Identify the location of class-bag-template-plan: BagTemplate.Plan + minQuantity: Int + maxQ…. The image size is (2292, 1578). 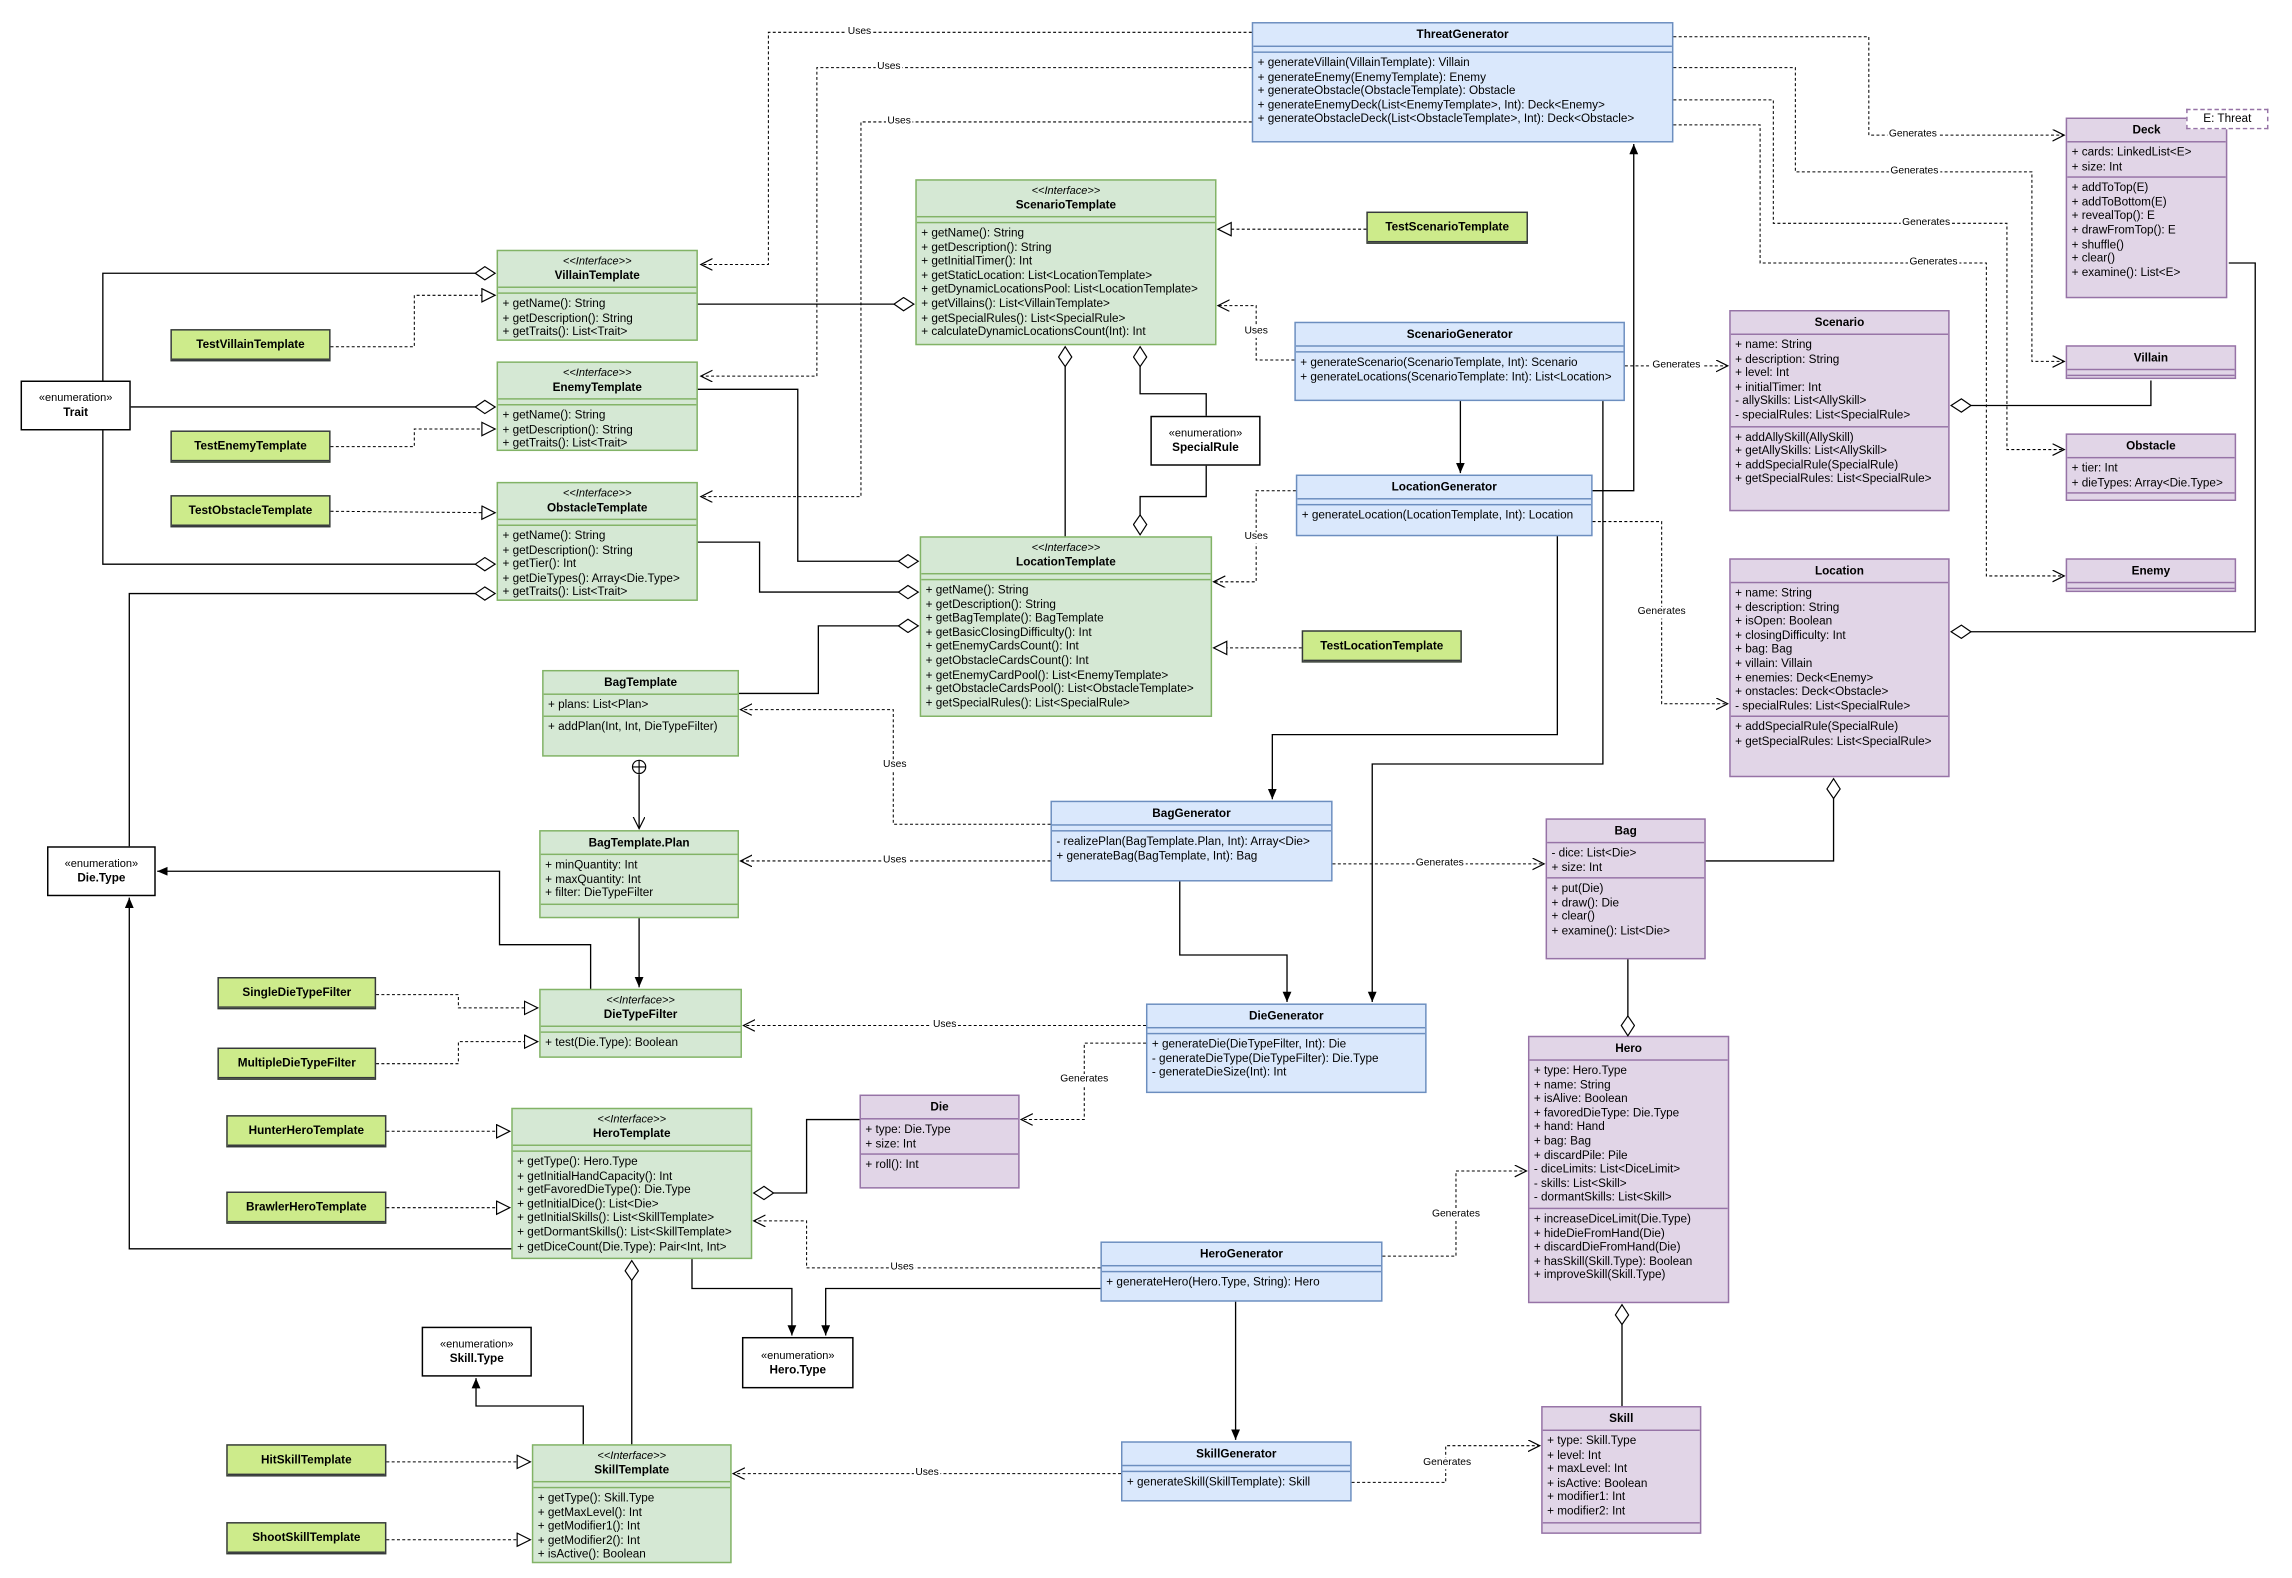
(639, 874).